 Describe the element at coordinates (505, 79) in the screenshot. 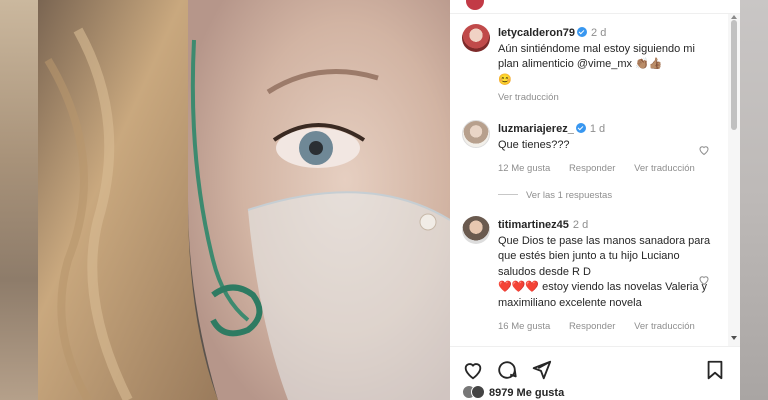

I see `comment-emoji: 😊` at that location.